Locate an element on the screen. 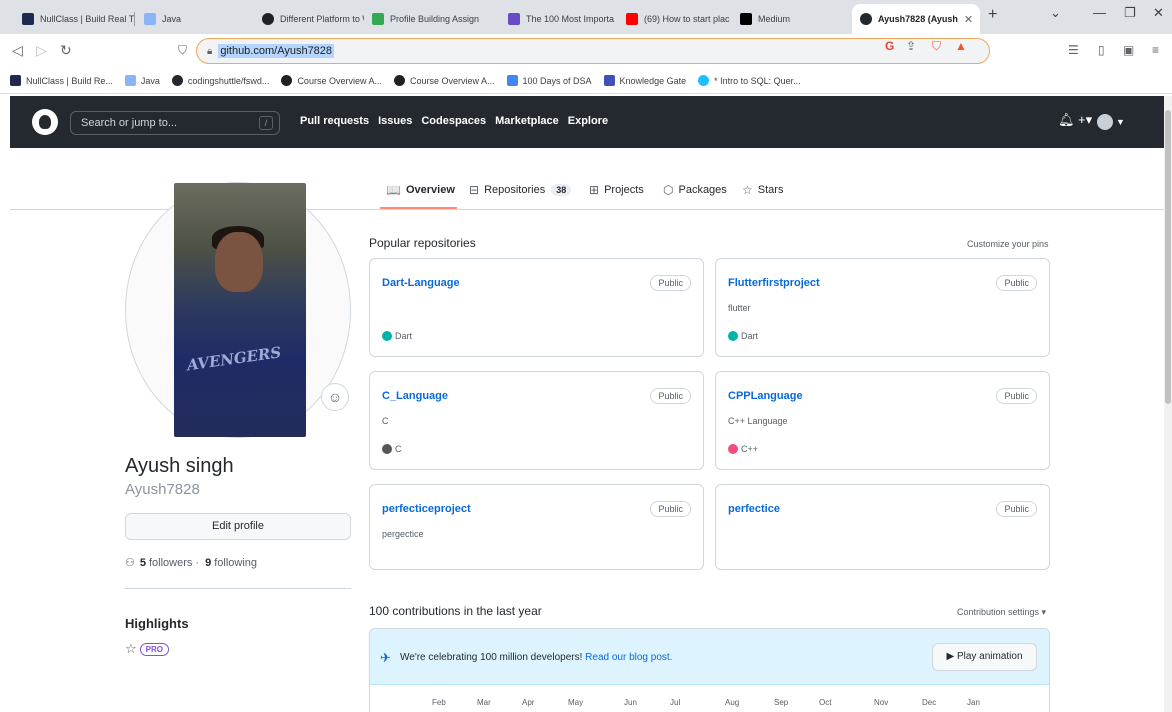 The image size is (1172, 712). rocket-icon: ✈ is located at coordinates (385, 657).